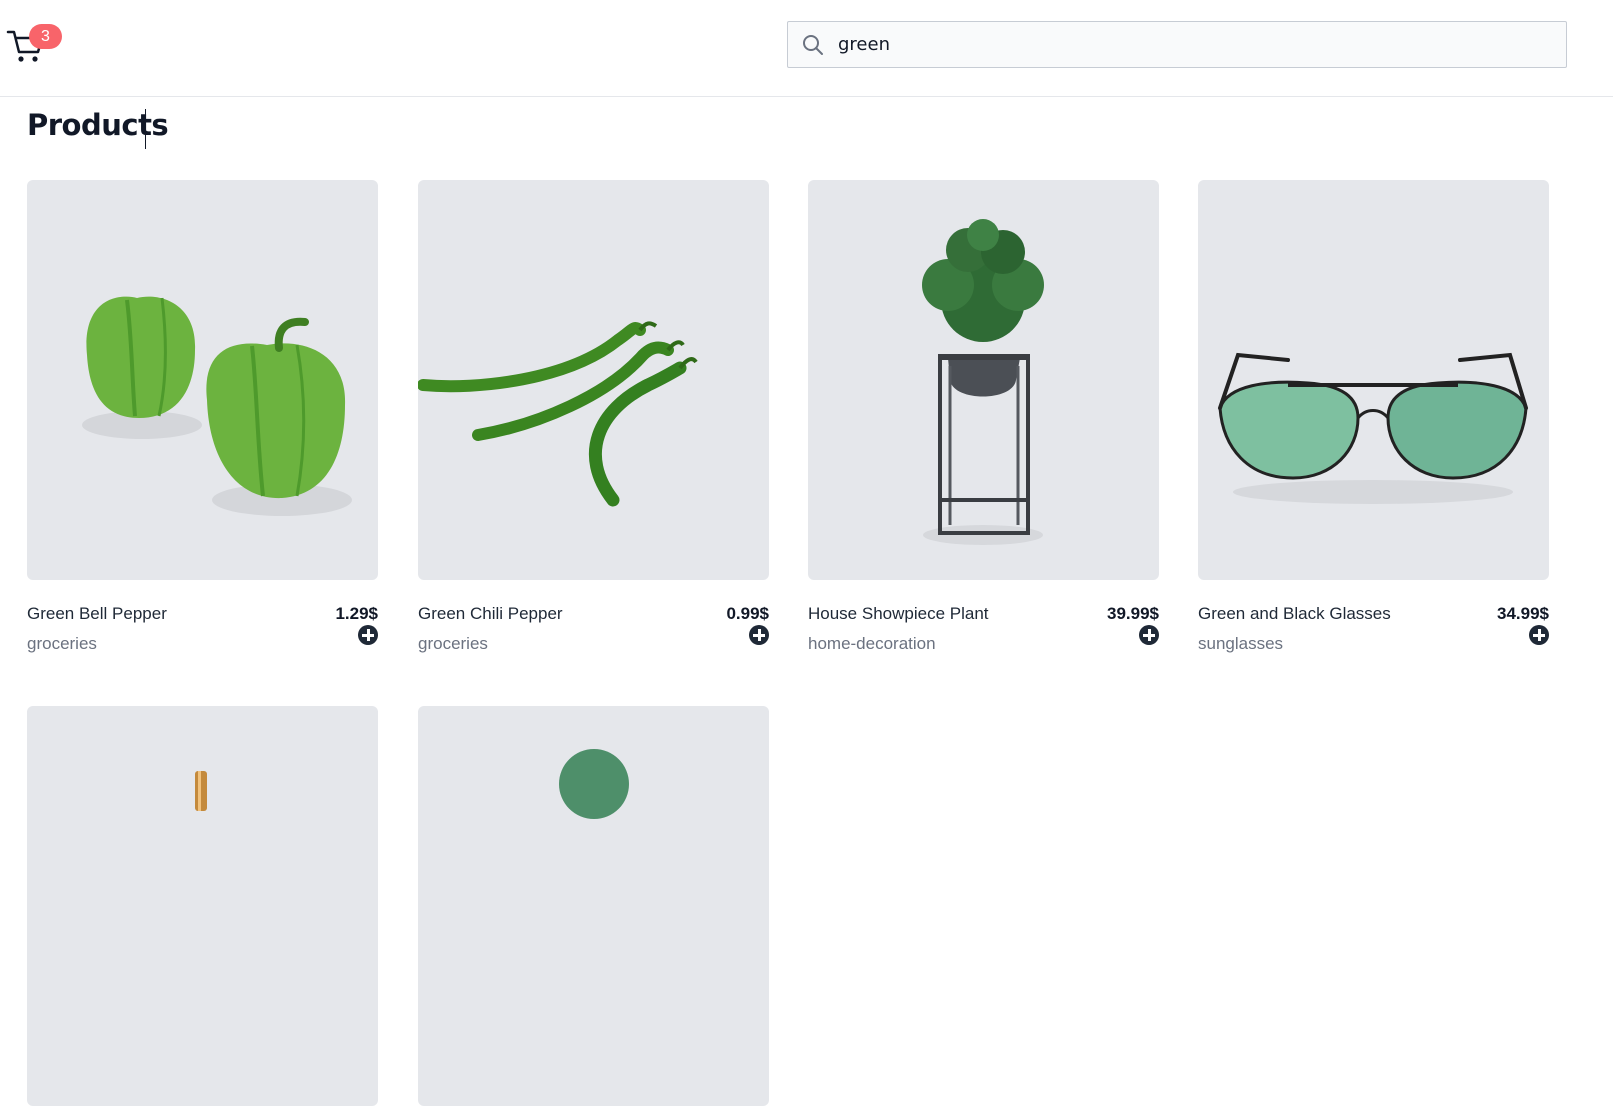 Image resolution: width=1613 pixels, height=1106 pixels. I want to click on cart-count-badge: 3, so click(45, 36).